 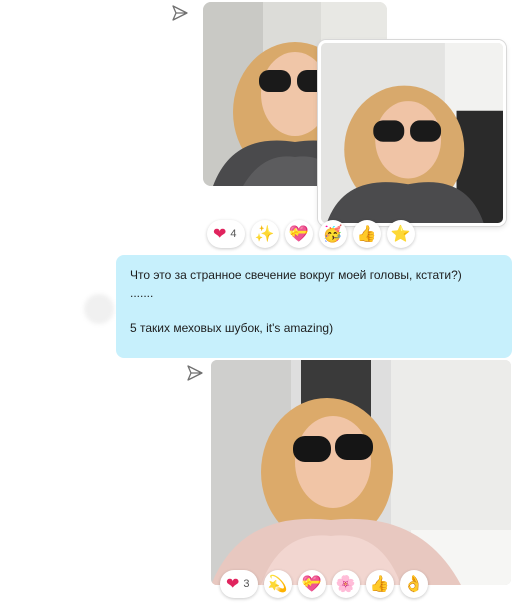 What do you see at coordinates (314, 234) in the screenshot?
I see `reactions-bar-1: ❤ 4 ✨ 💝 🥳 👍 ⭐` at bounding box center [314, 234].